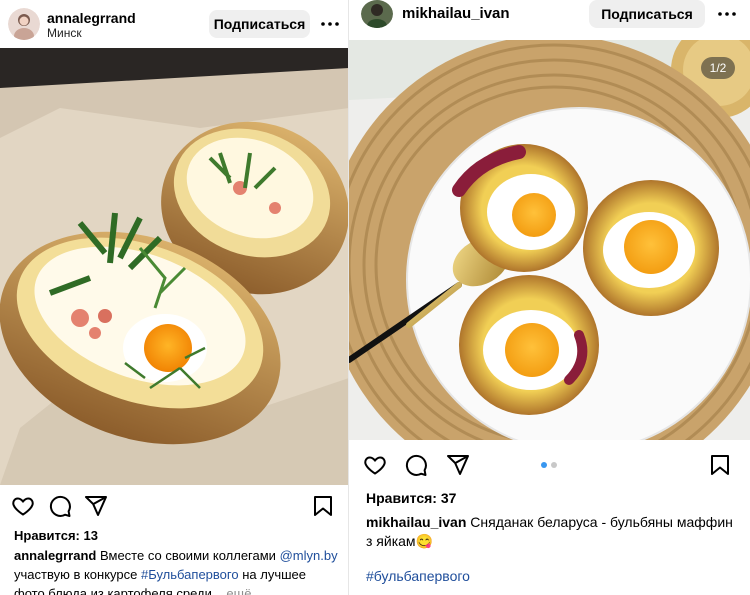 This screenshot has width=750, height=595. What do you see at coordinates (56, 535) in the screenshot?
I see `likes-count: Нравится: 13` at bounding box center [56, 535].